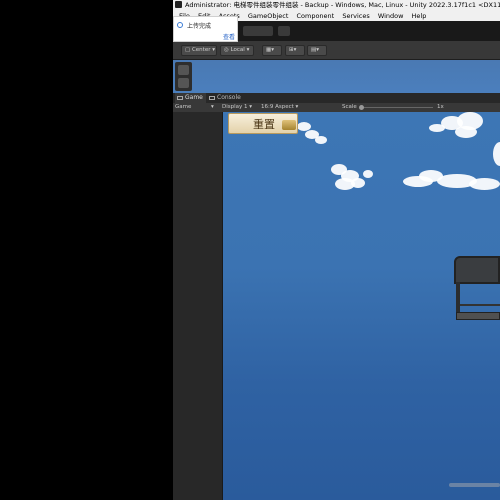 Image resolution: width=500 pixels, height=500 pixels. Describe the element at coordinates (183, 107) in the screenshot. I see `game-mode-dropdown: Game` at that location.